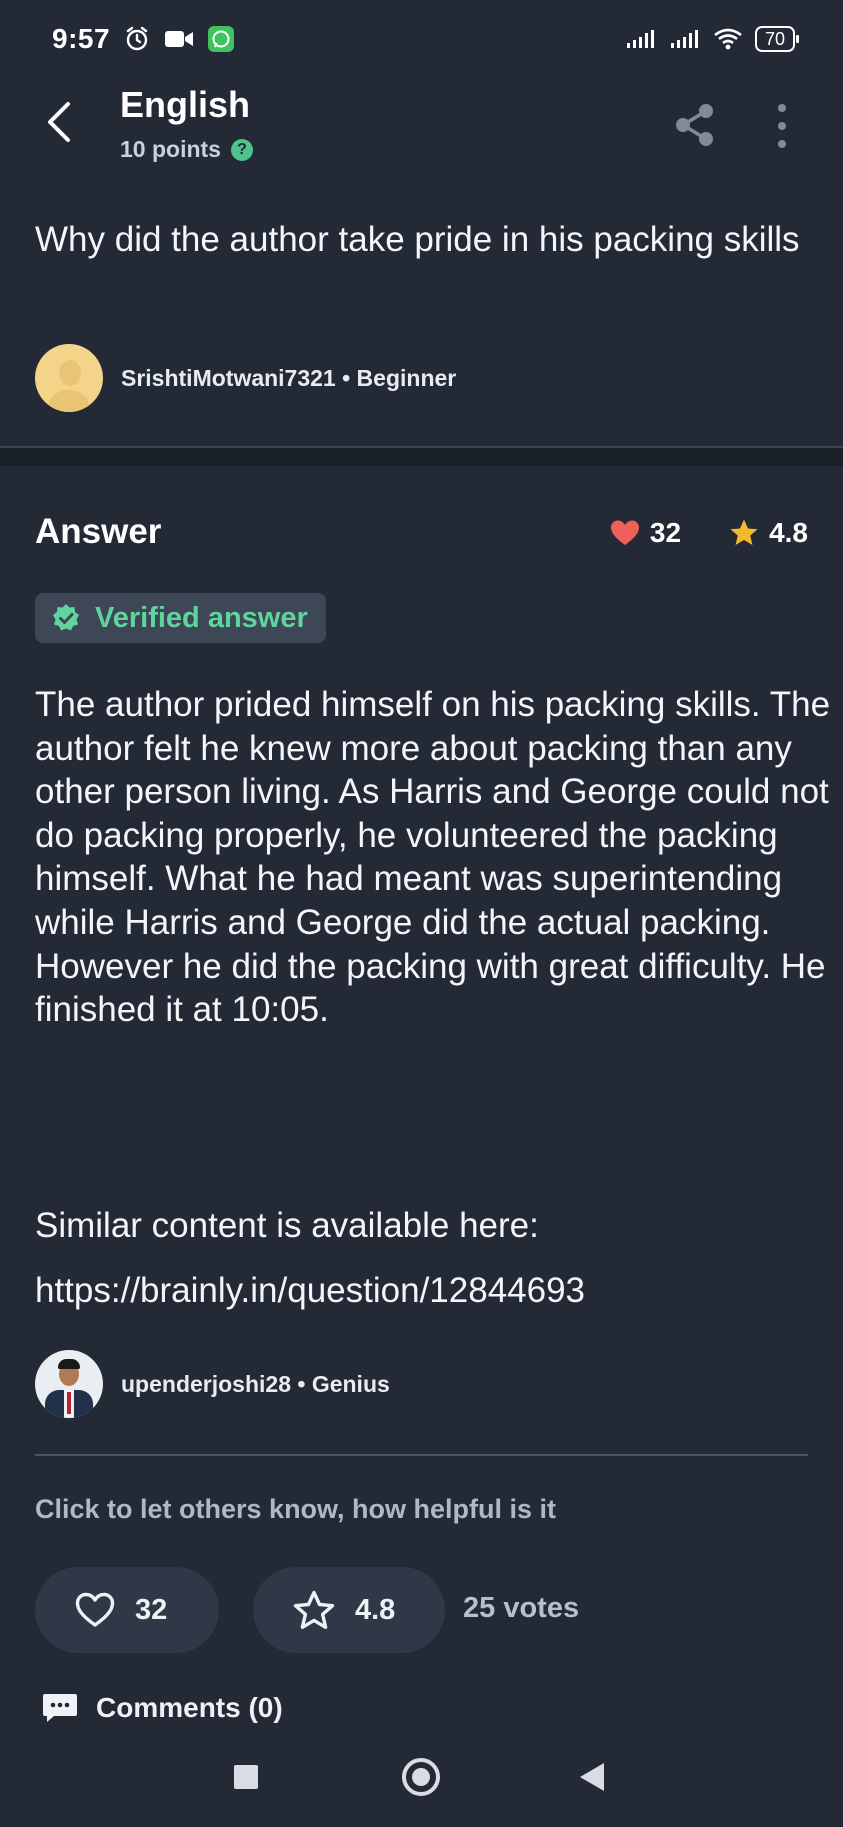 This screenshot has height=1827, width=843. I want to click on star-icon, so click(744, 532).